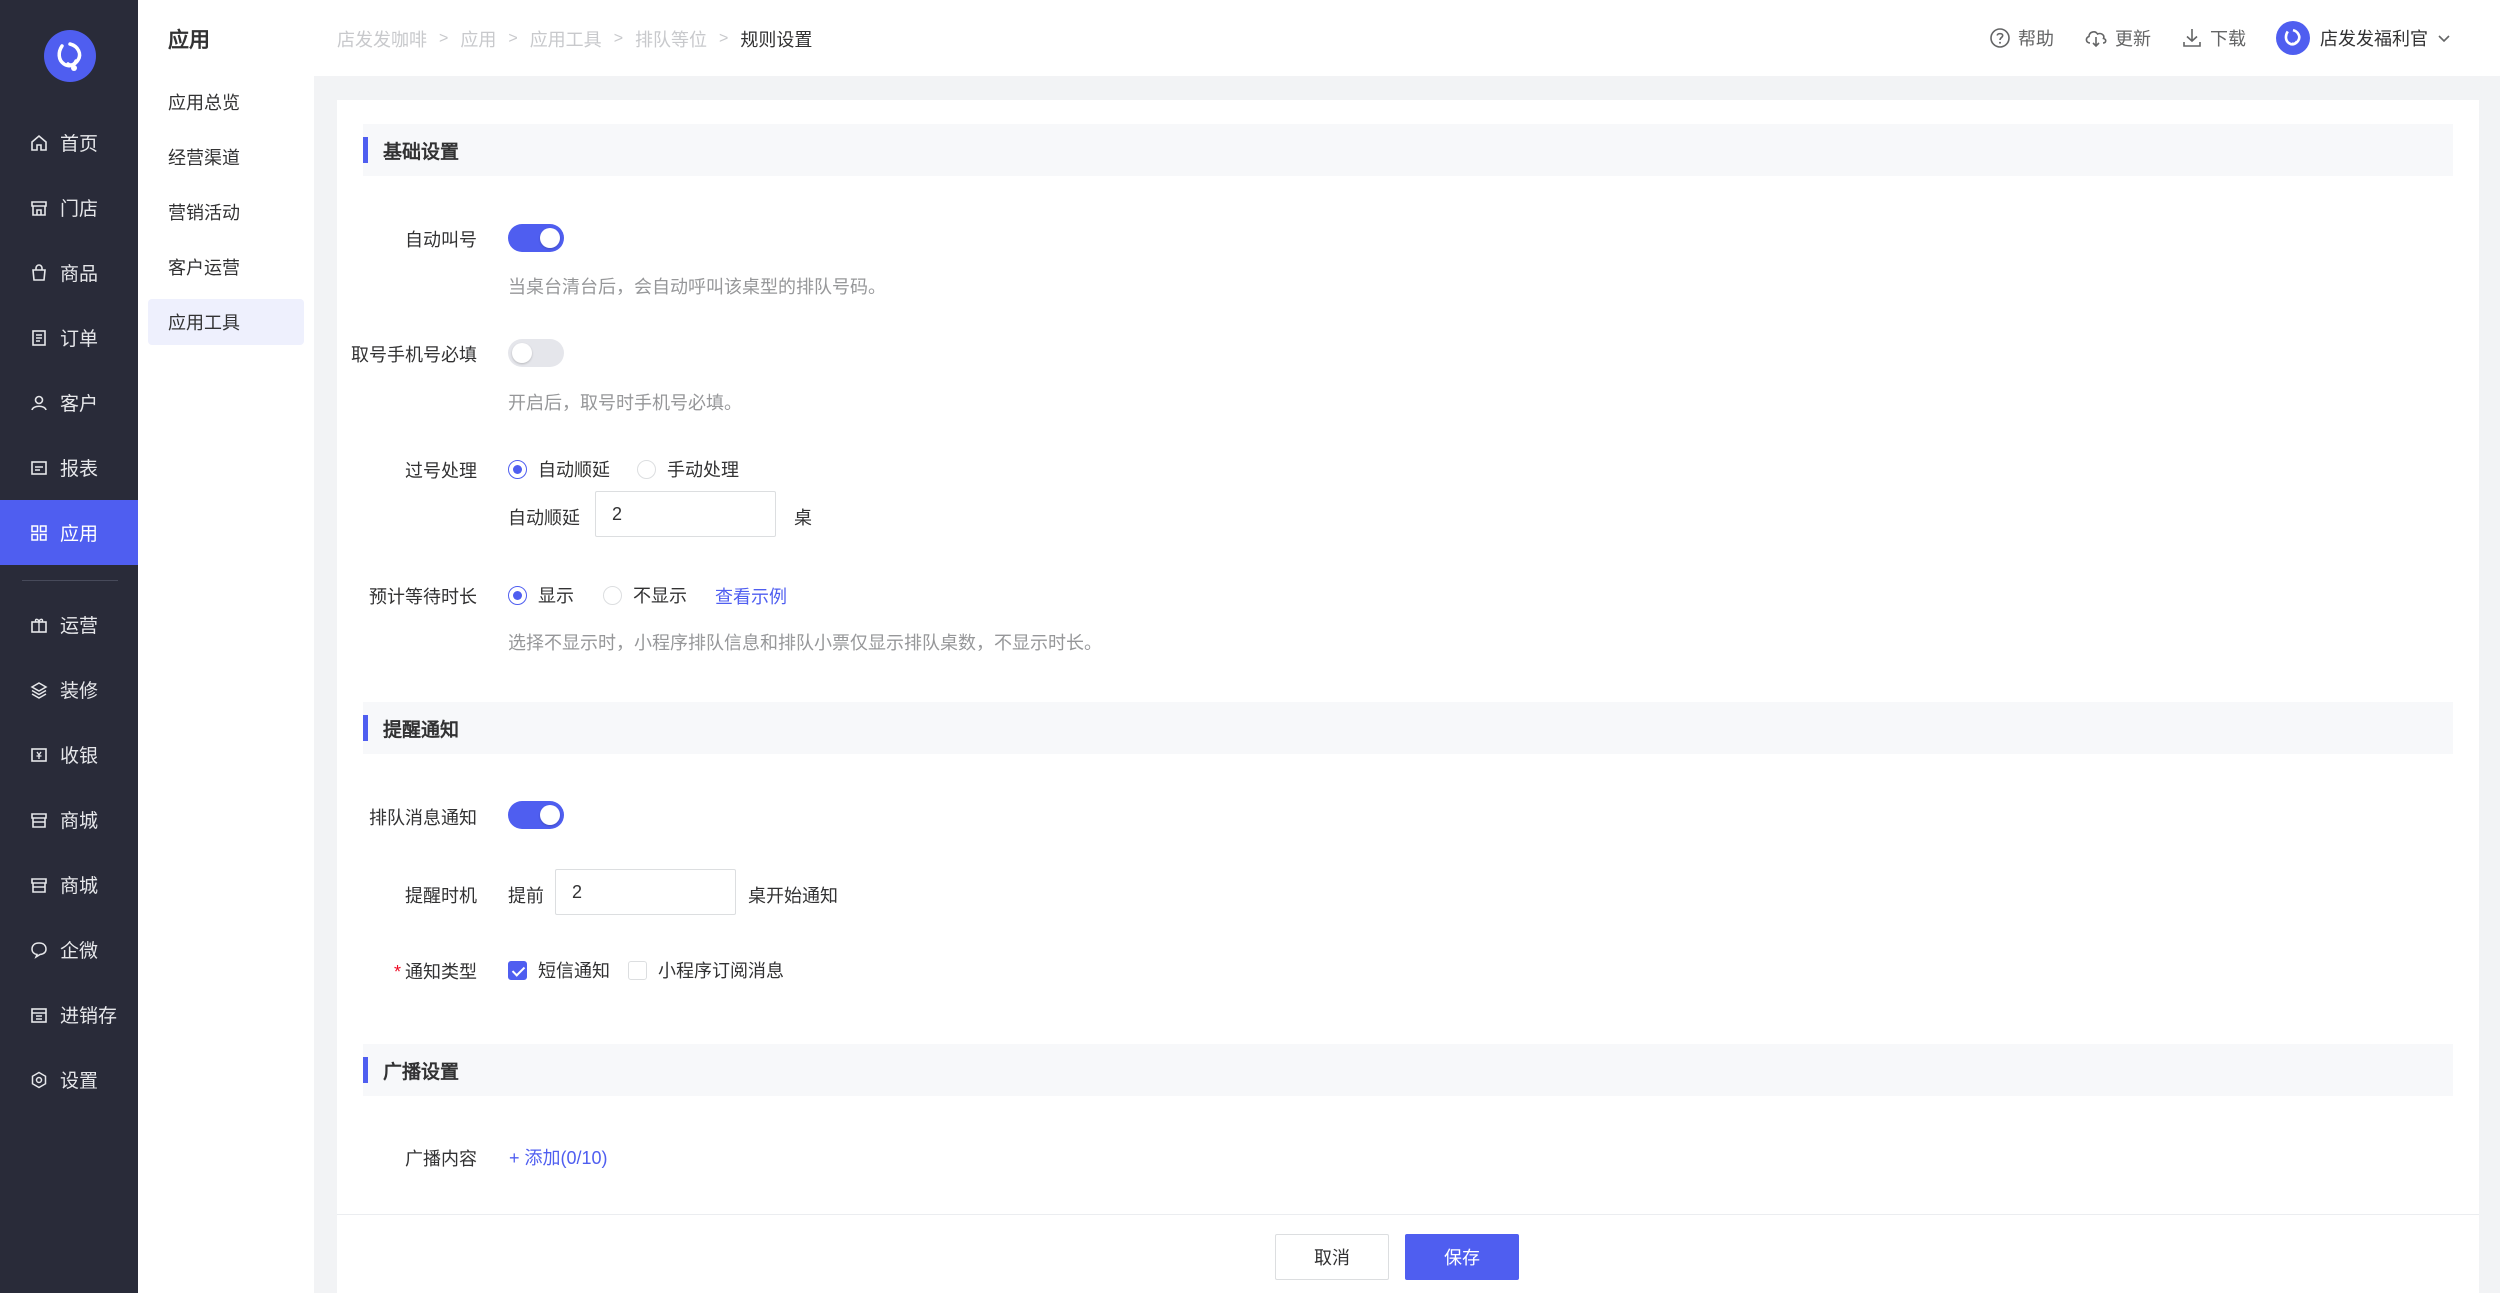  Describe the element at coordinates (407, 971) in the screenshot. I see `notify-type-label: * 通知类型` at that location.